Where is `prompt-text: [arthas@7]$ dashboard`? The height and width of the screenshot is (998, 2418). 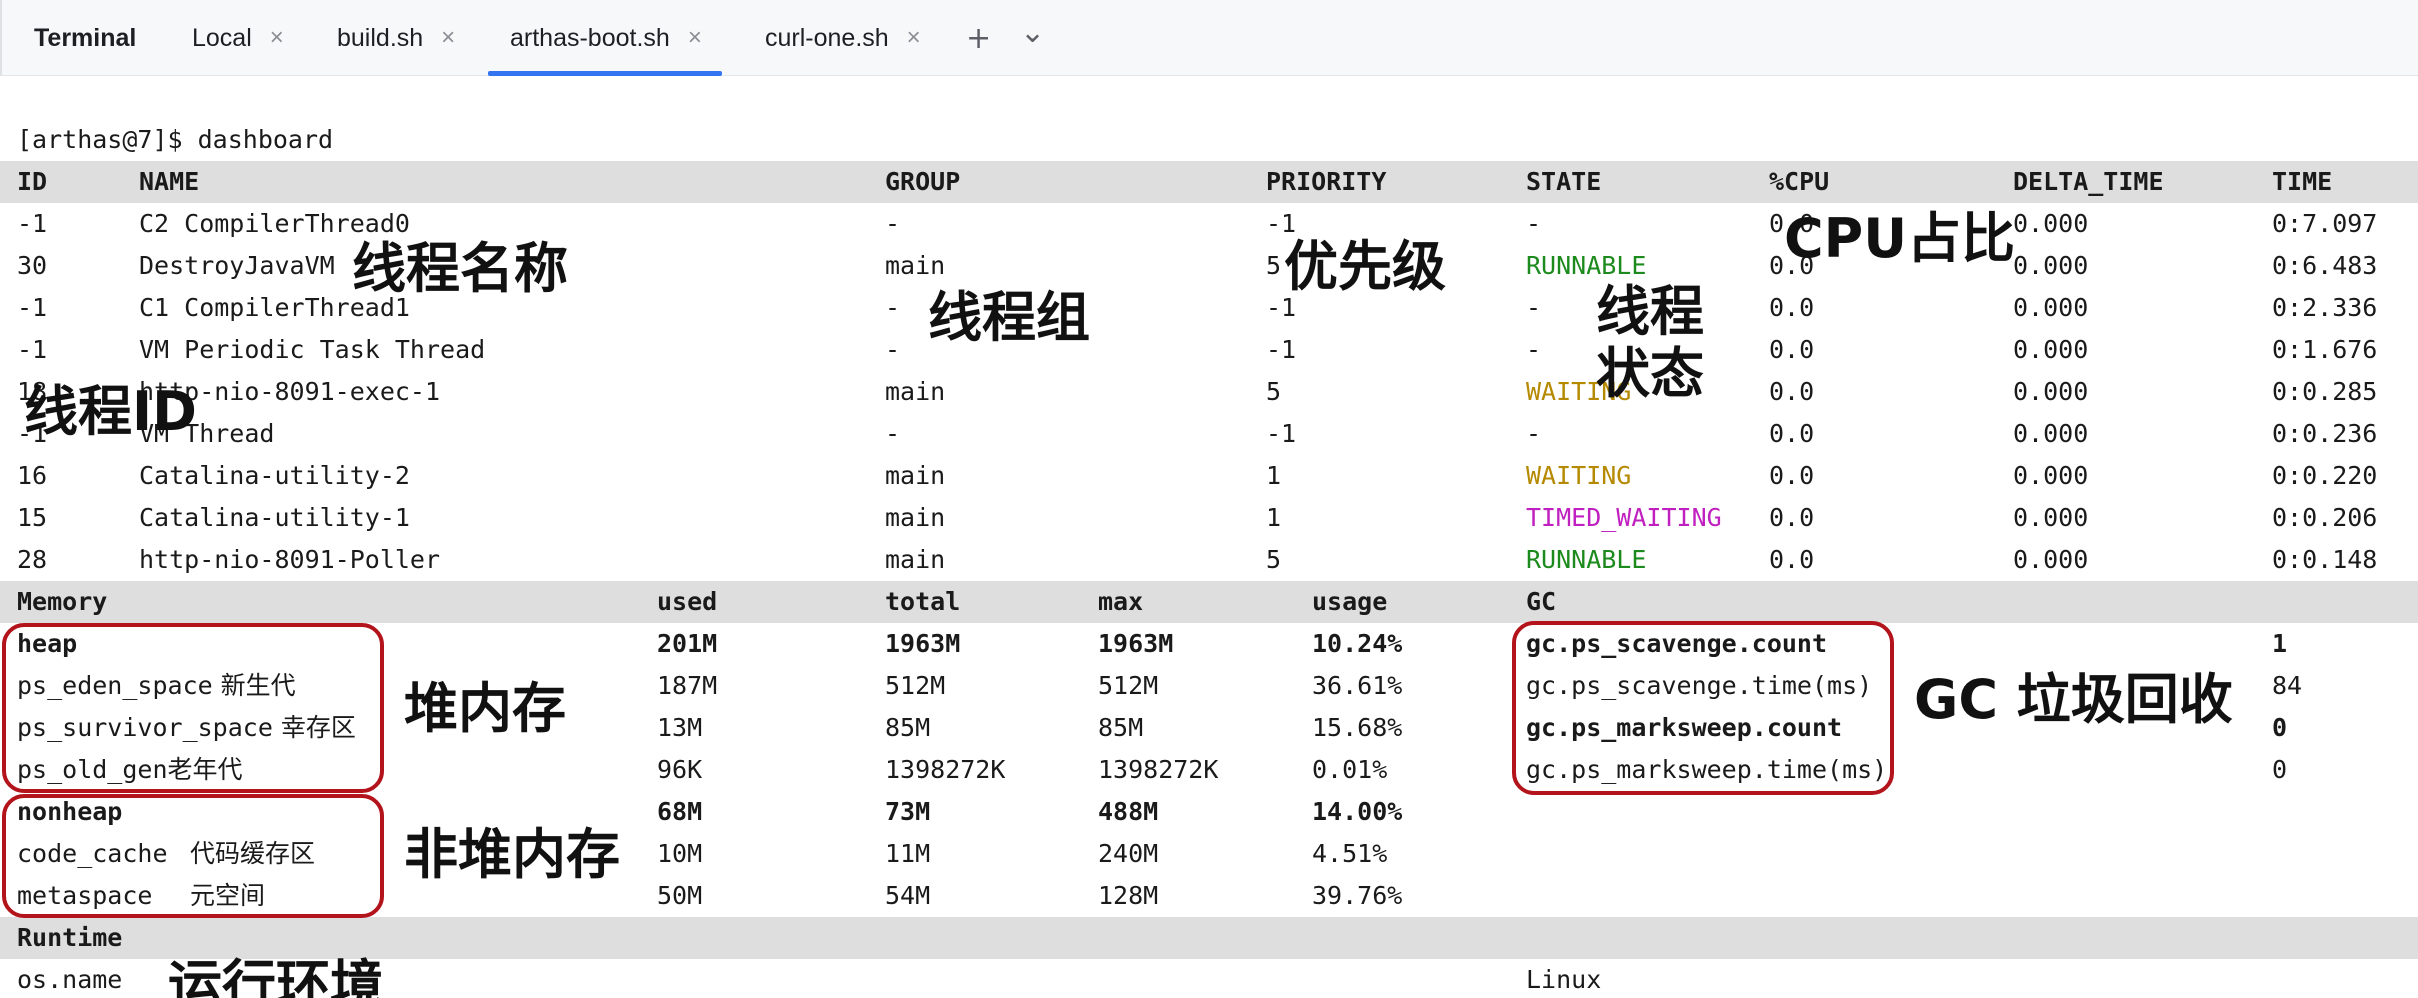 prompt-text: [arthas@7]$ dashboard is located at coordinates (175, 139).